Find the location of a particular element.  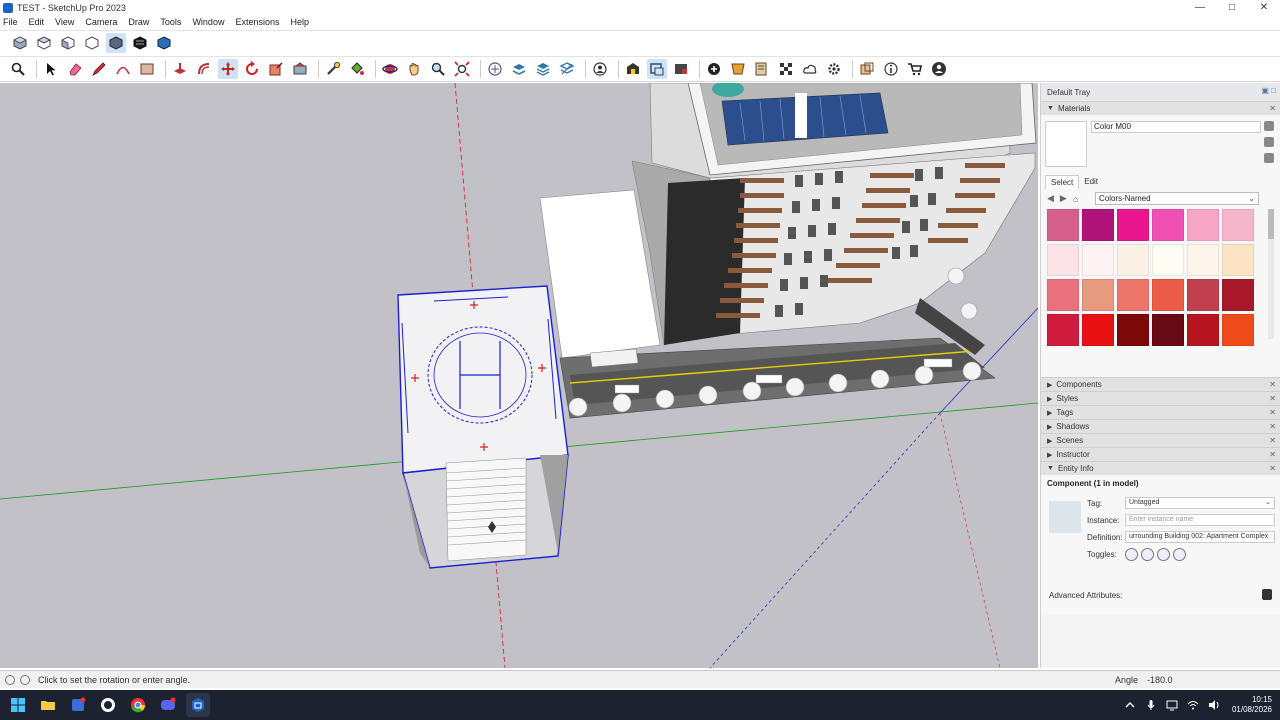

photo-icon is located at coordinates (681, 69).